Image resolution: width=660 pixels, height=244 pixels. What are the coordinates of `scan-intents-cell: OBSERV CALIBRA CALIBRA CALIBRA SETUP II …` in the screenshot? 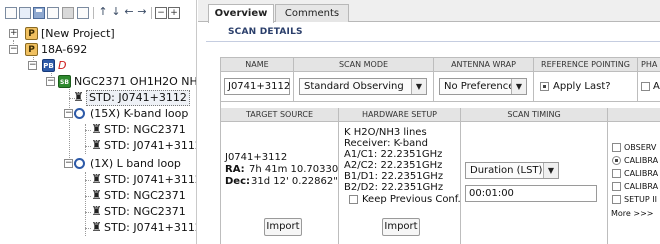 It's located at (634, 183).